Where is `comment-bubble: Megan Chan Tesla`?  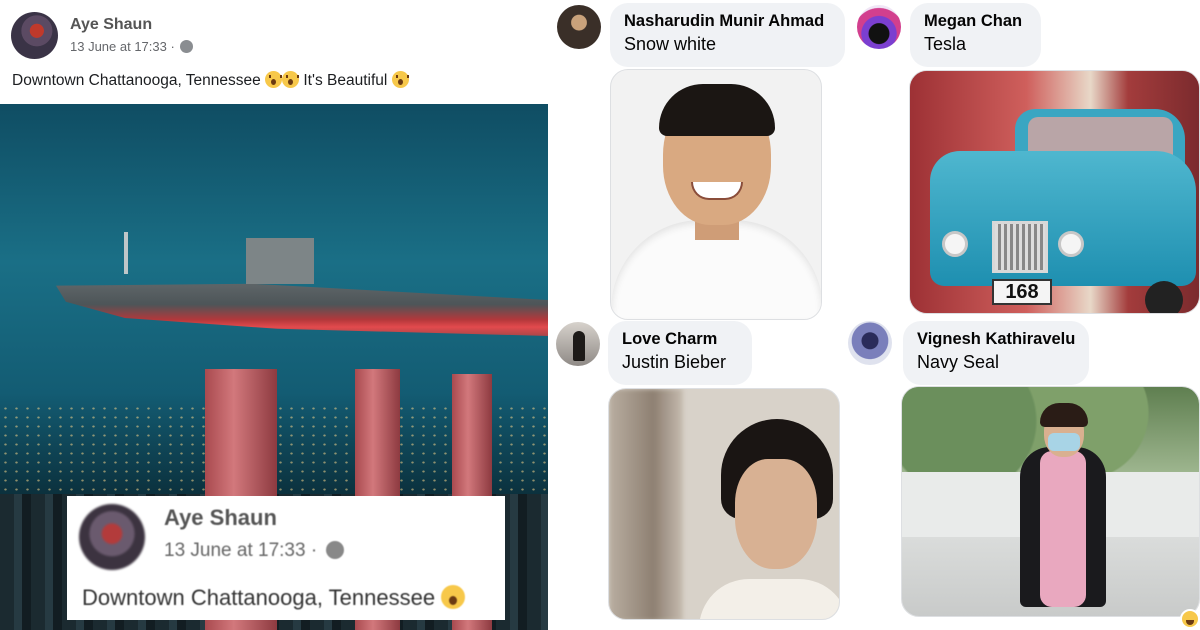 comment-bubble: Megan Chan Tesla is located at coordinates (975, 35).